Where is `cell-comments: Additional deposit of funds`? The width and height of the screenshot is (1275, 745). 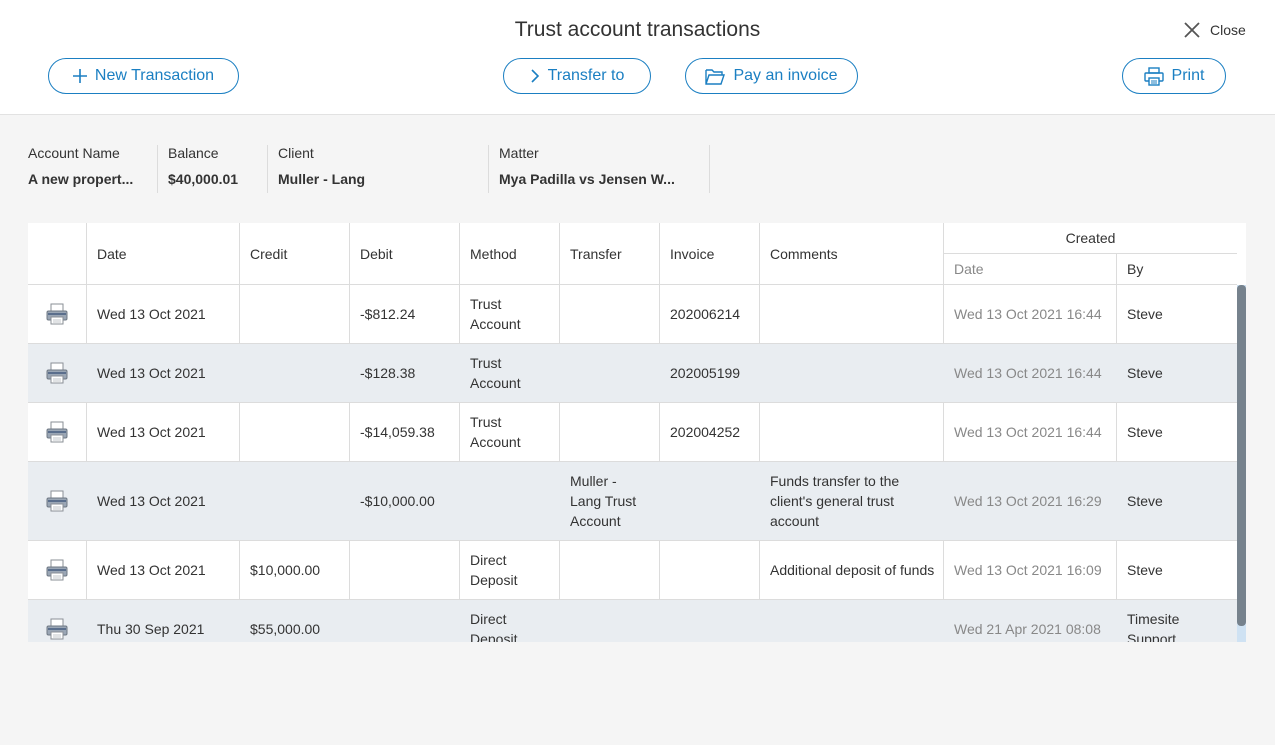 cell-comments: Additional deposit of funds is located at coordinates (851, 570).